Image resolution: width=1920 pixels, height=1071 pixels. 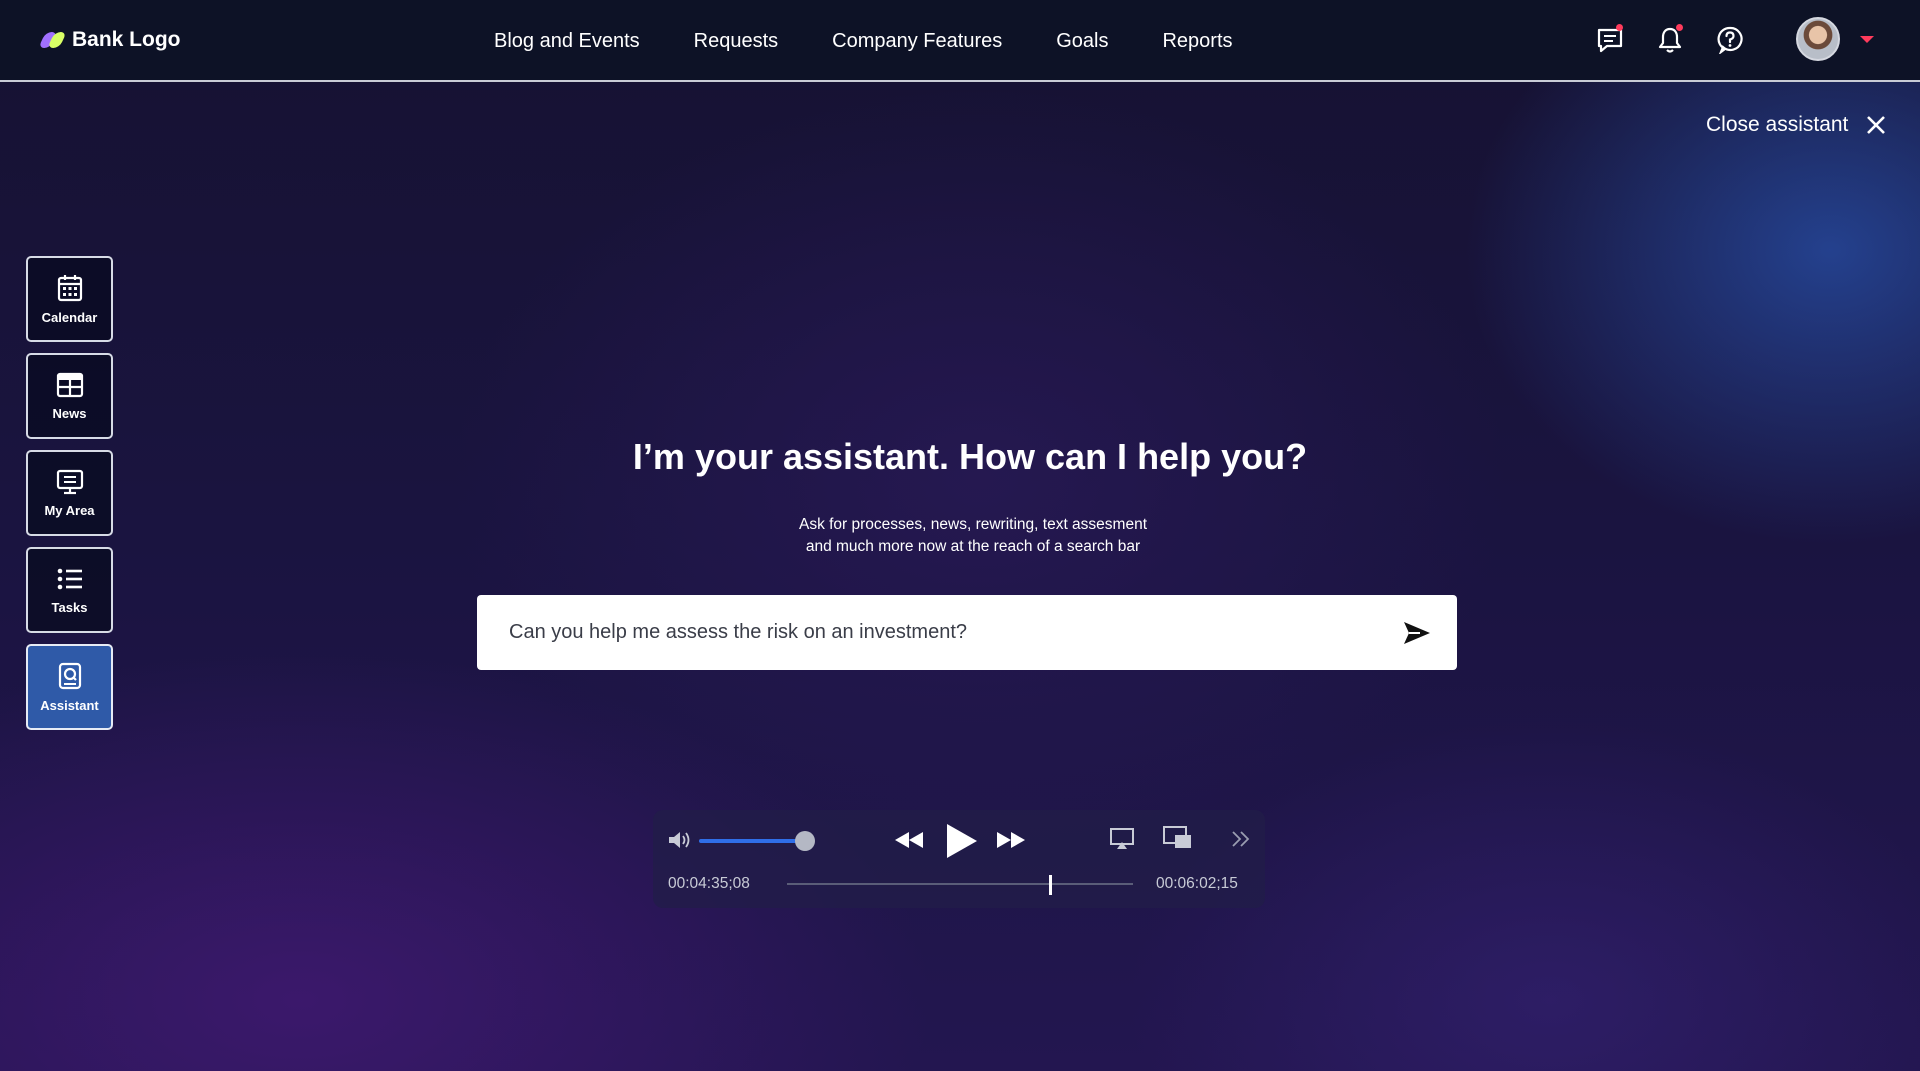 I want to click on assistant-icon, so click(x=69, y=675).